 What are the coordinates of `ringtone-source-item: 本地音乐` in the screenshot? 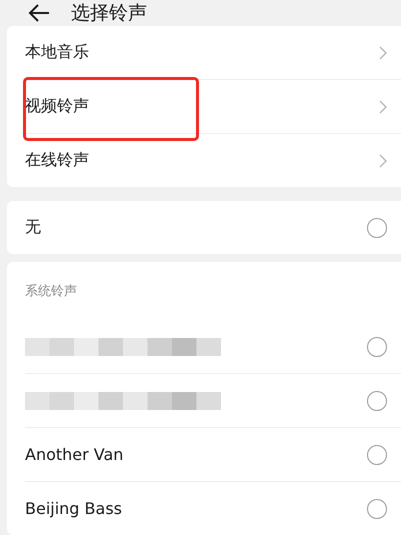 It's located at (213, 53).